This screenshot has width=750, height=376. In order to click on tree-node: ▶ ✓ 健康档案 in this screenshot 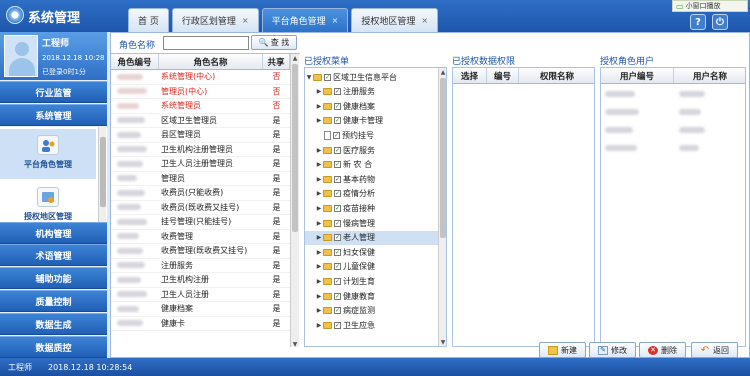, I will do `click(372, 106)`.